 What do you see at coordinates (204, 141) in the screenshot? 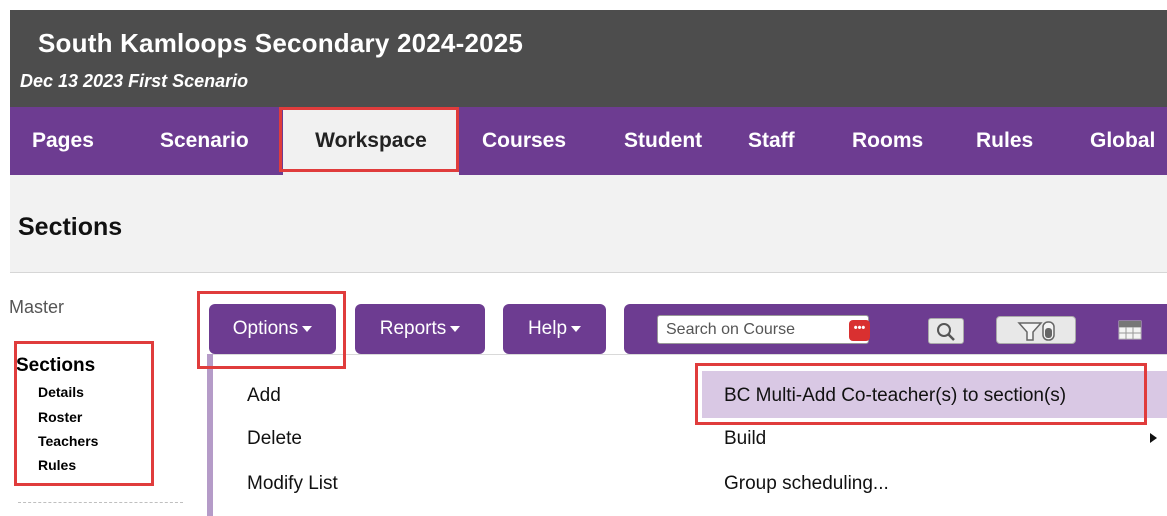
I see `nav-tab-scenario: Scenario` at bounding box center [204, 141].